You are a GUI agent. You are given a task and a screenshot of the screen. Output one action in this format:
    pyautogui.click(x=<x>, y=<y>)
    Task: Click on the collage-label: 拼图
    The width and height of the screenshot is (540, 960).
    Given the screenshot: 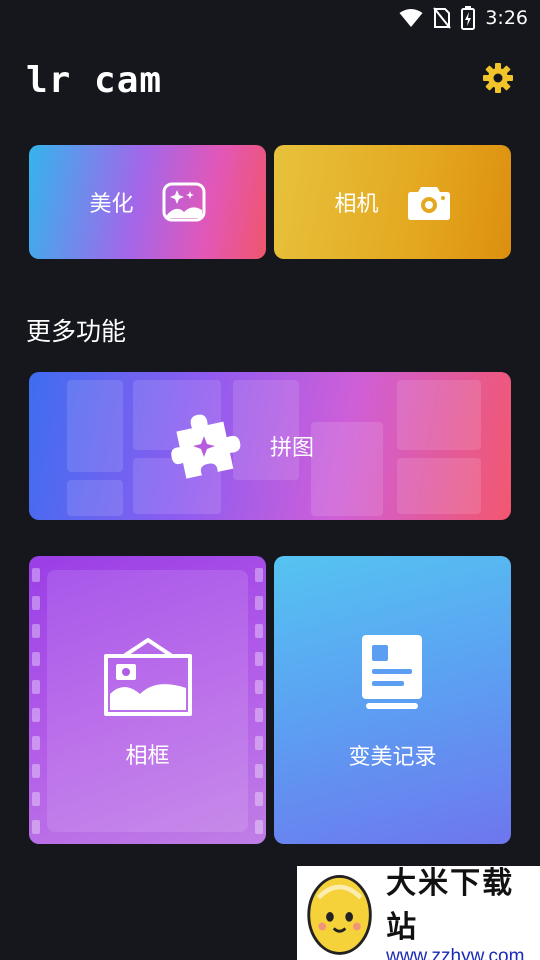 What is the action you would take?
    pyautogui.click(x=291, y=448)
    